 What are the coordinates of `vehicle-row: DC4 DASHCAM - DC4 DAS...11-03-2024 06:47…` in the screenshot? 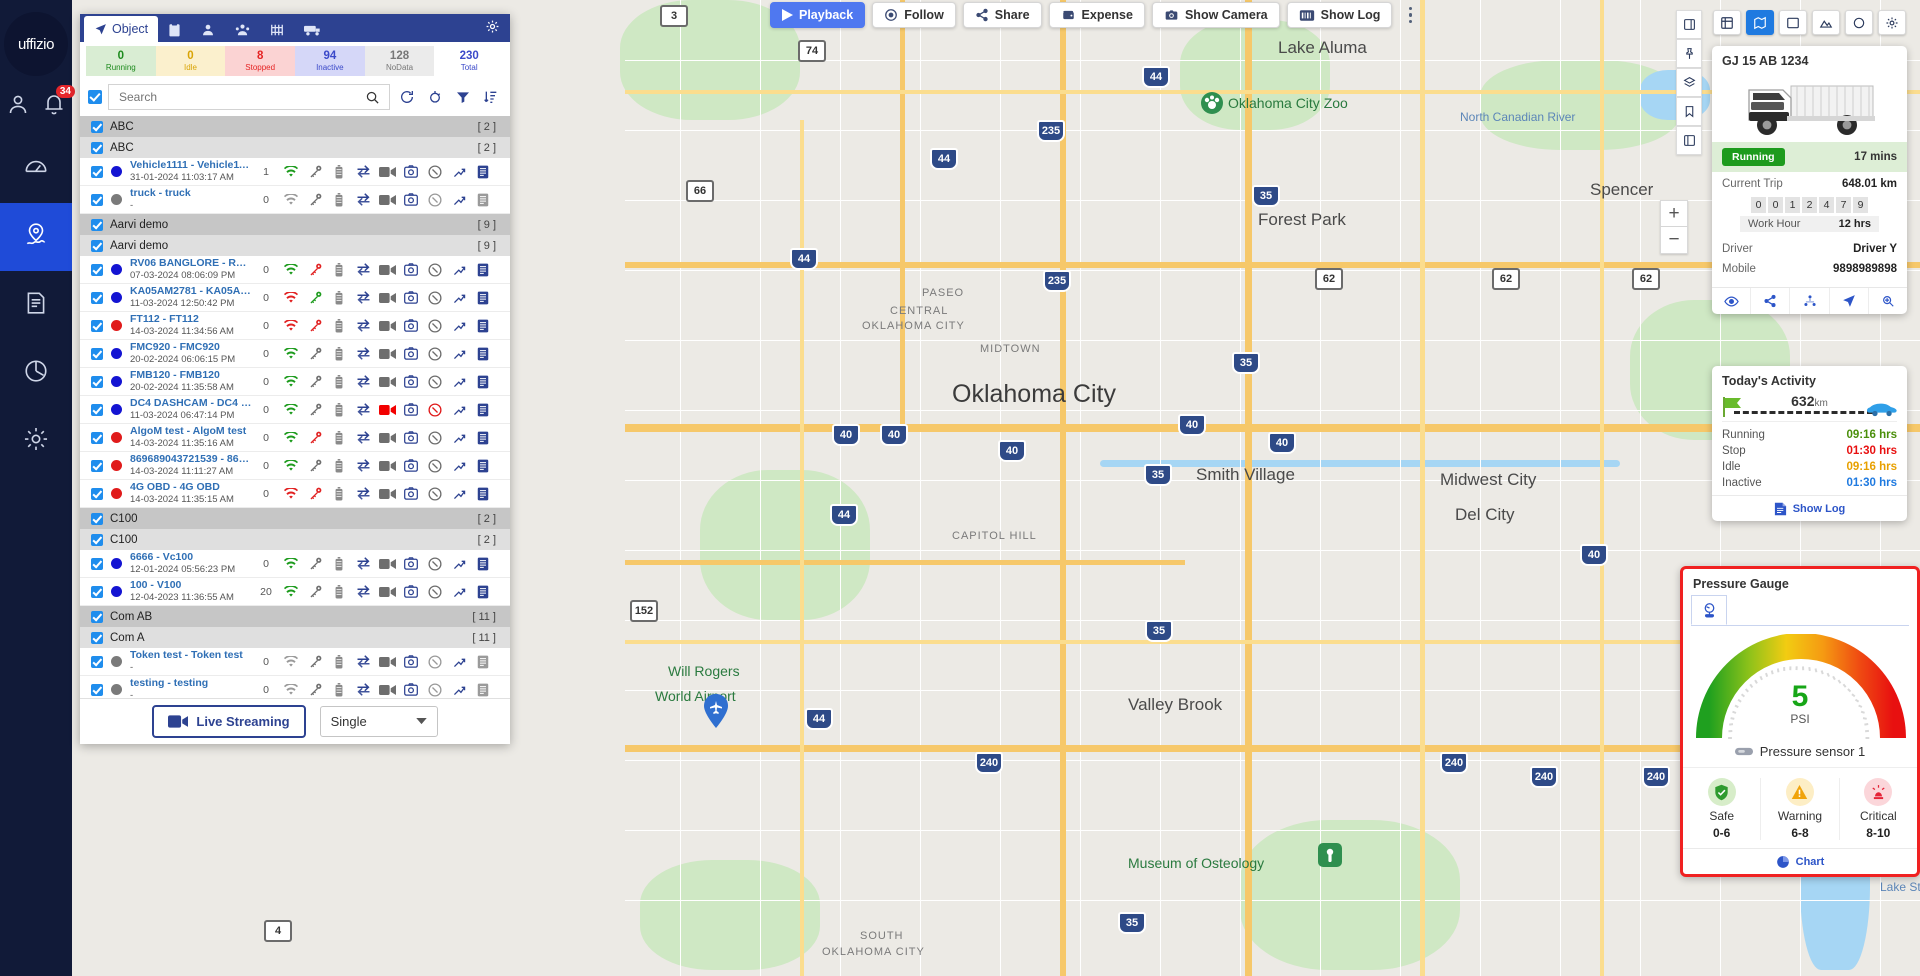 It's located at (295, 410).